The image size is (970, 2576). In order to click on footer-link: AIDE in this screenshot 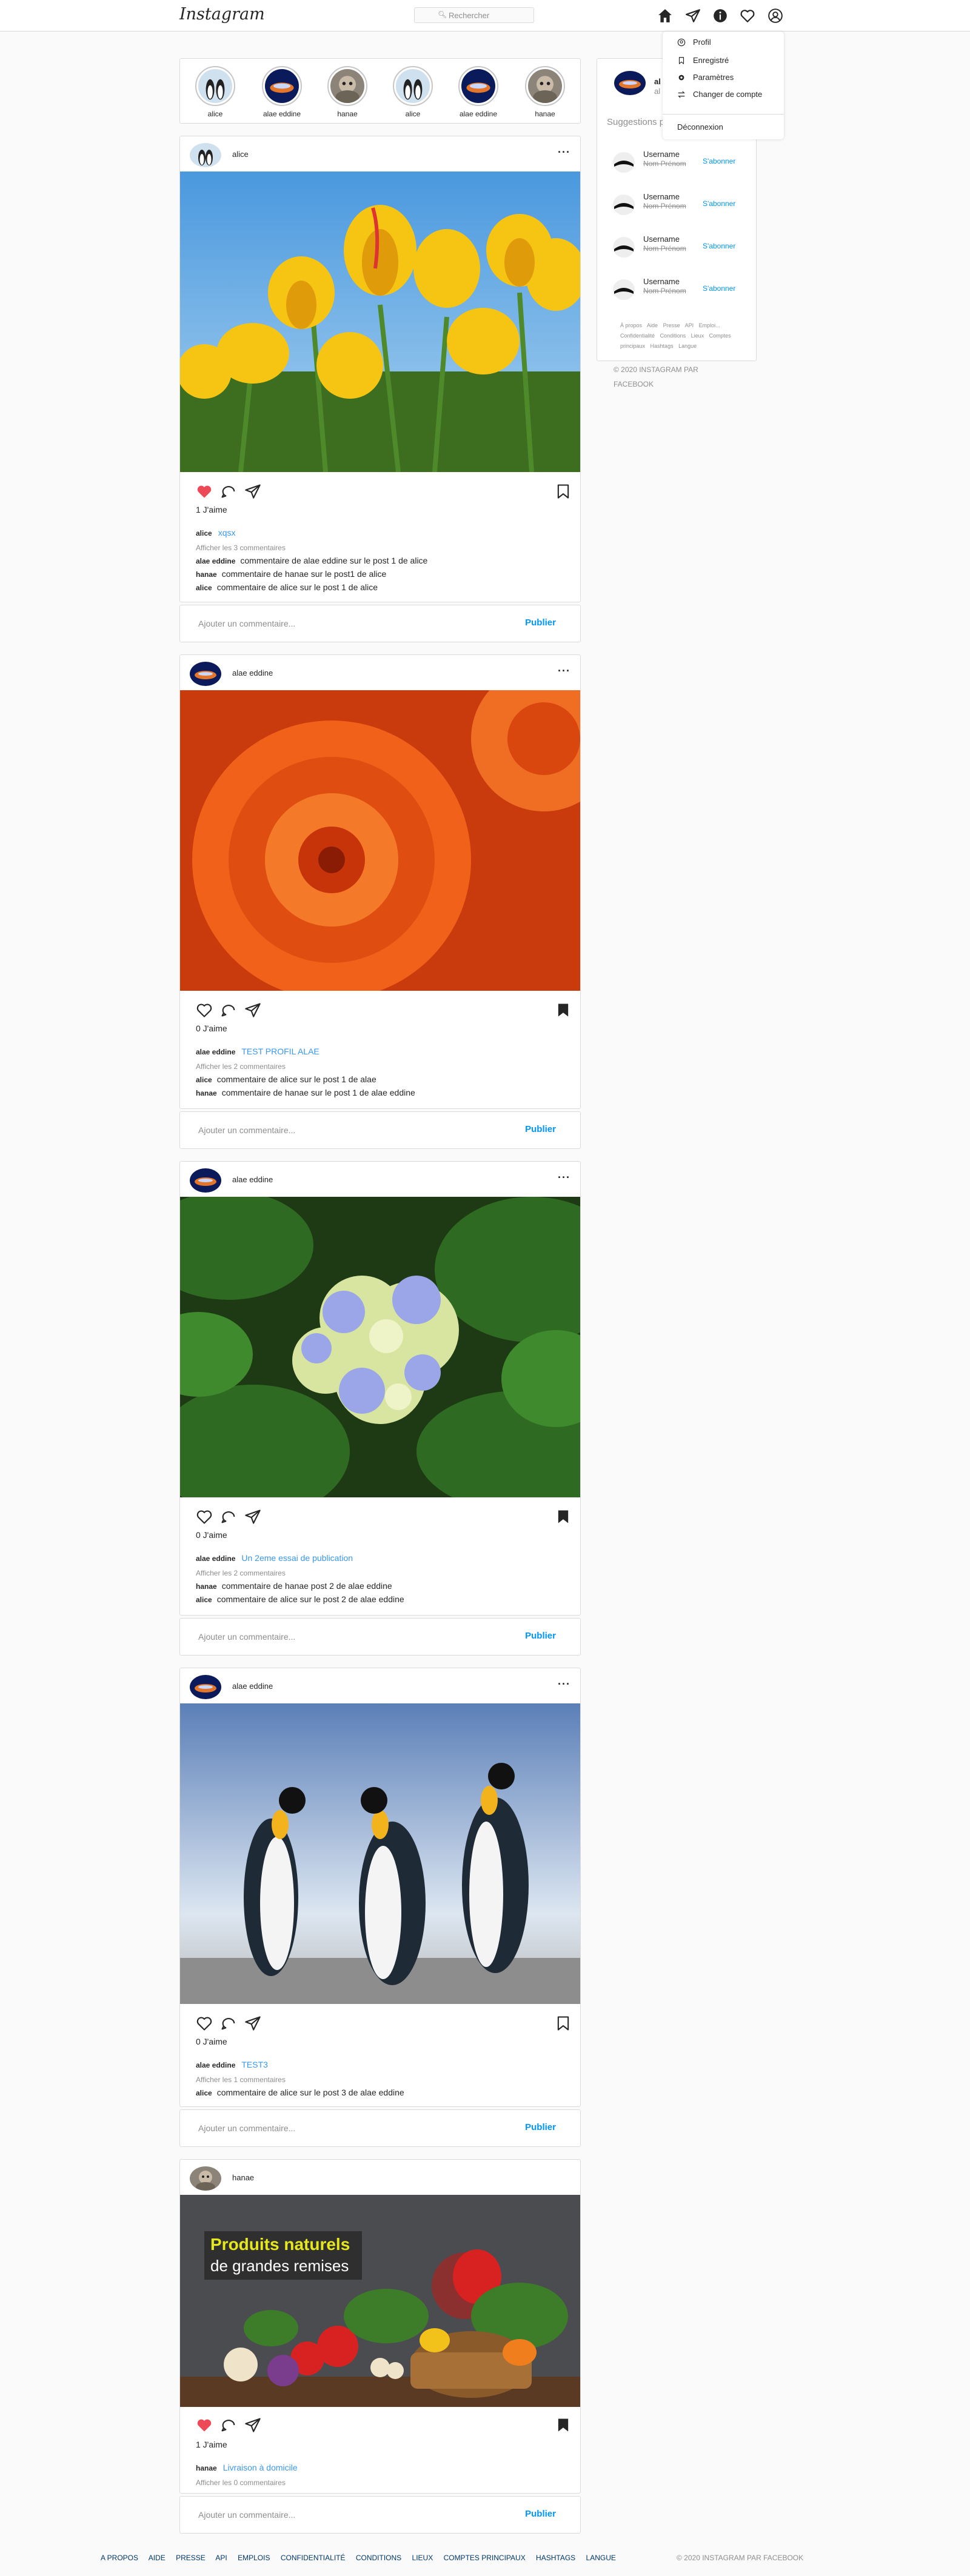, I will do `click(157, 2558)`.